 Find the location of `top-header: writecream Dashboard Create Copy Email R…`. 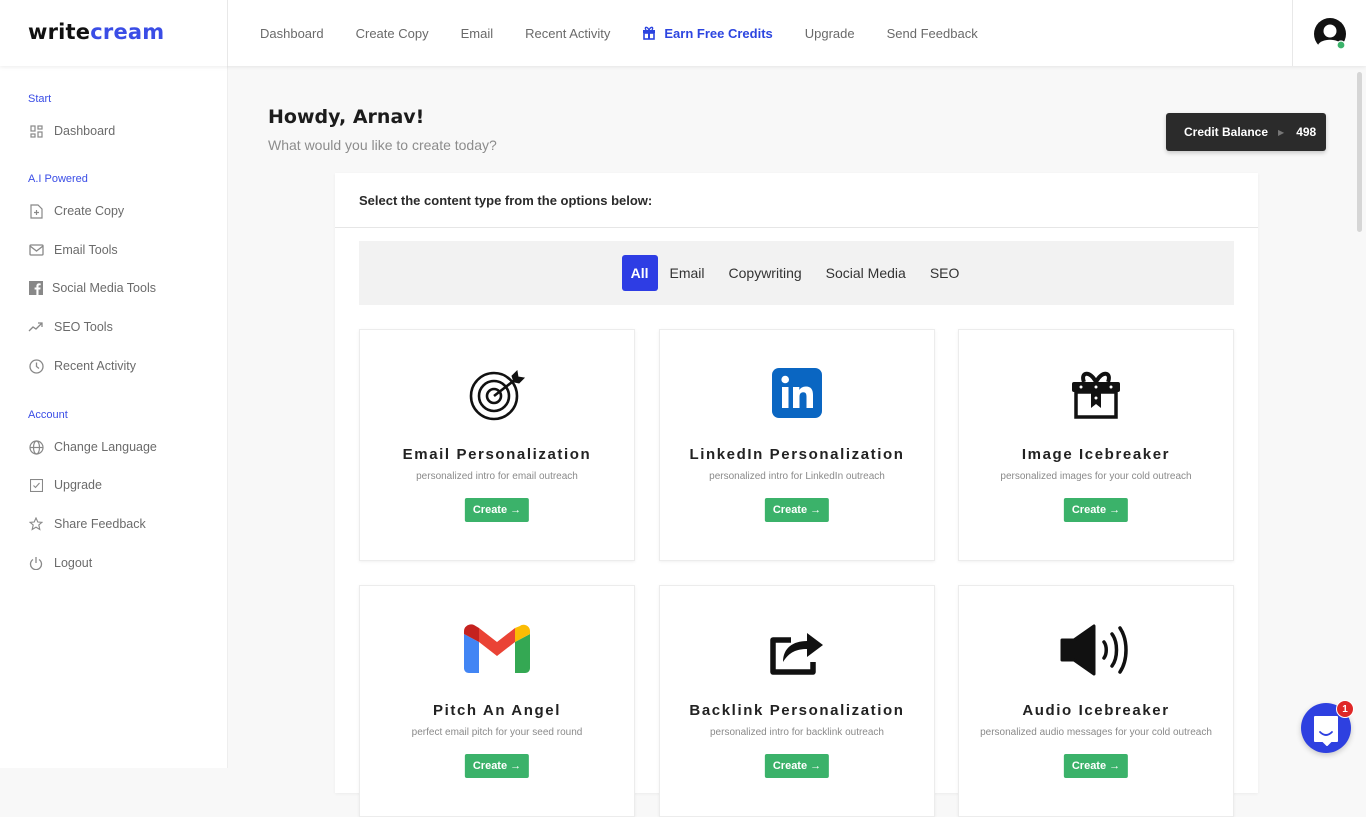

top-header: writecream Dashboard Create Copy Email R… is located at coordinates (683, 33).